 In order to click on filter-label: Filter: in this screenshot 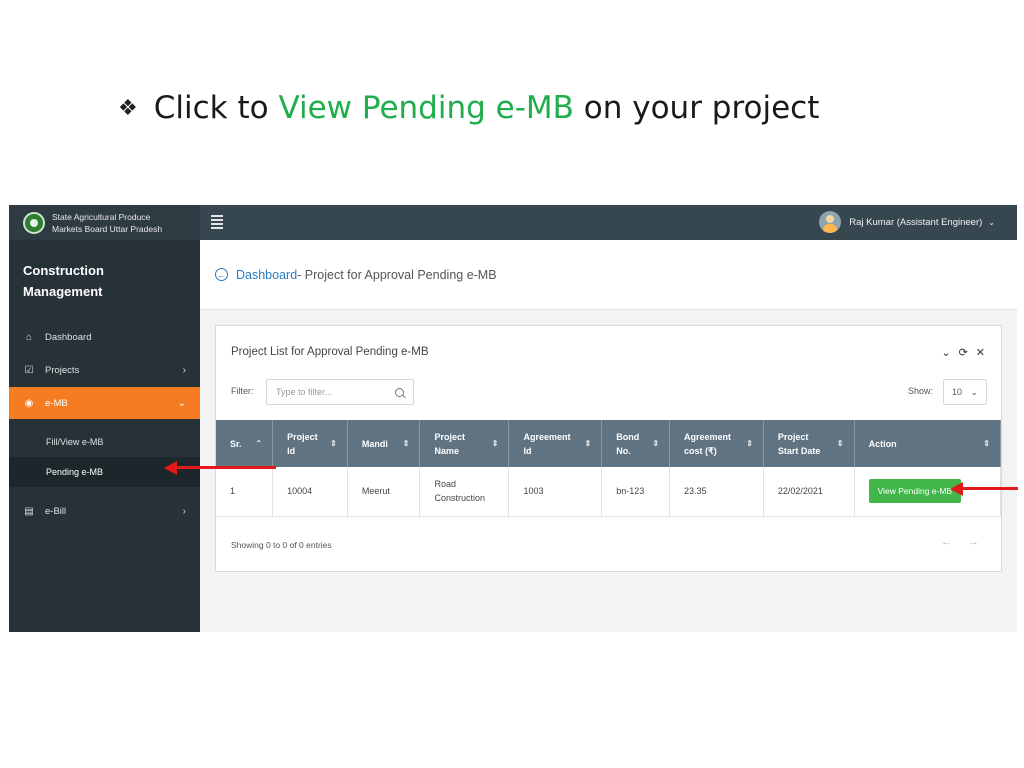, I will do `click(242, 391)`.